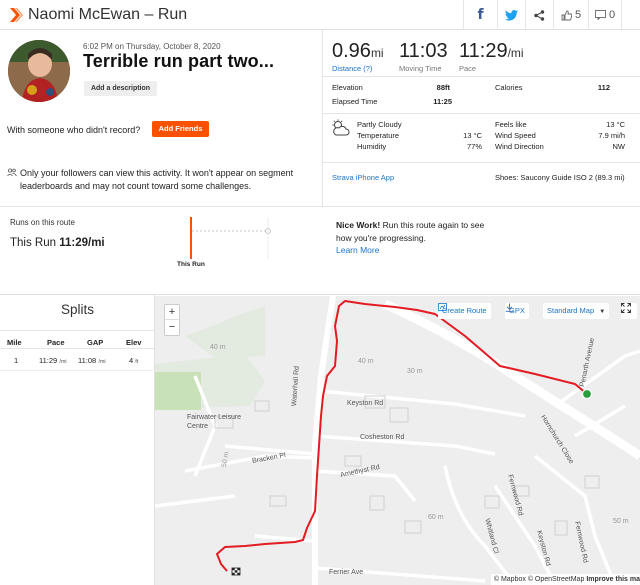  I want to click on elapsed-label: Elapsed Time, so click(355, 101).